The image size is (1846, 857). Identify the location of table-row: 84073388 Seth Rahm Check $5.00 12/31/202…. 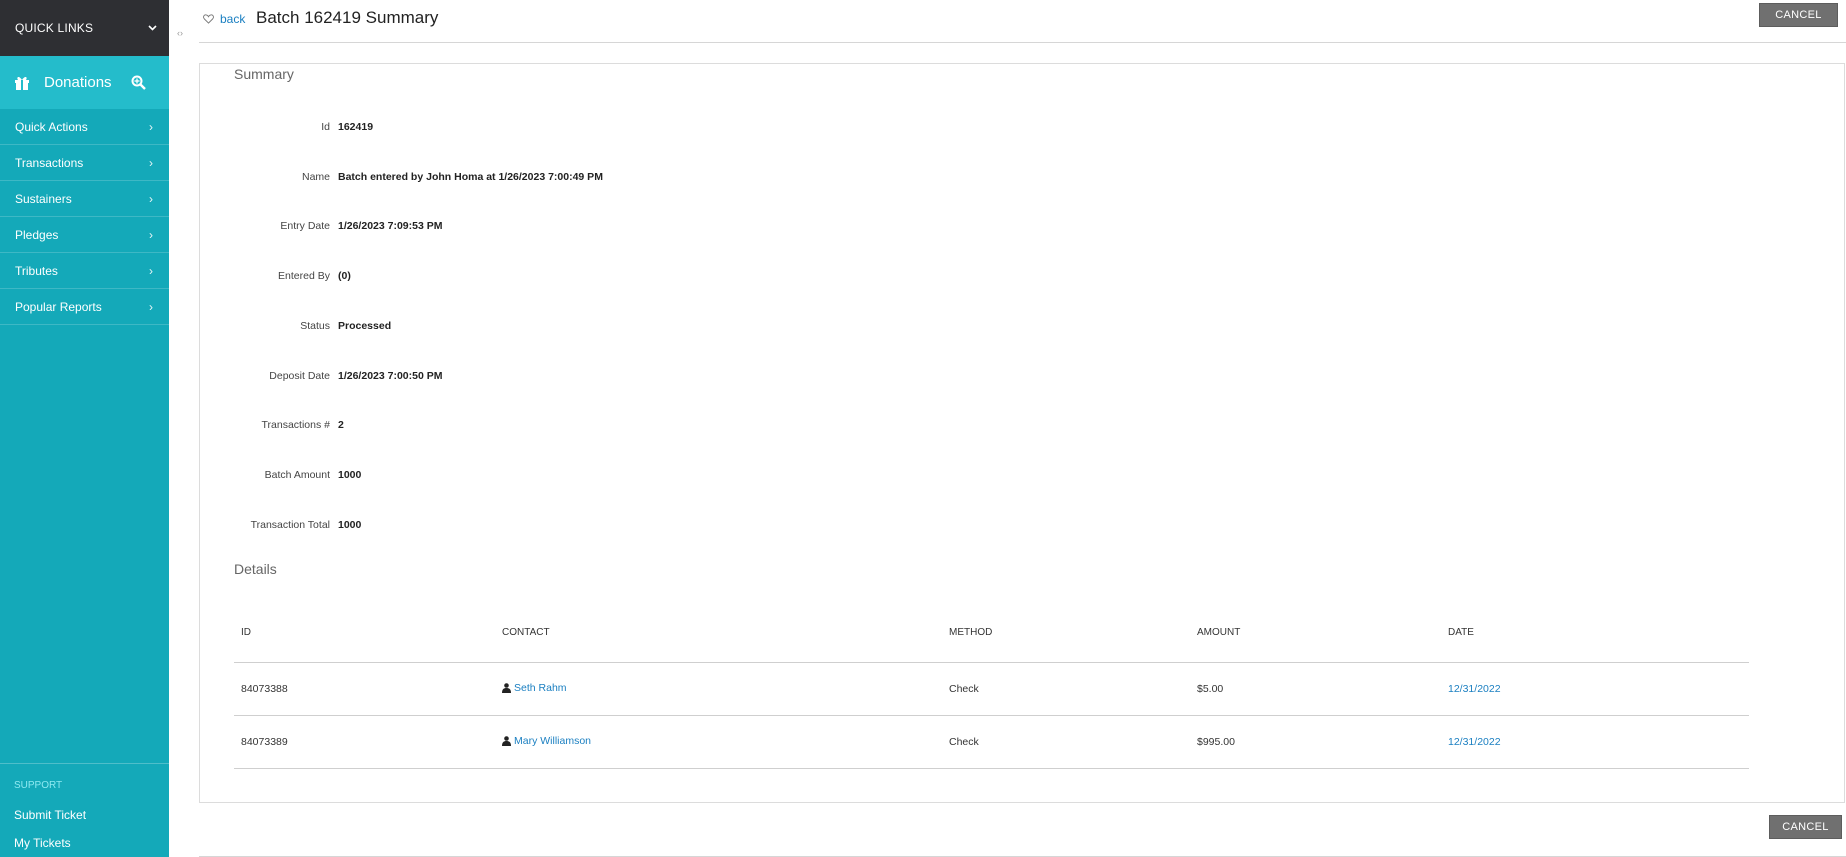
(991, 689).